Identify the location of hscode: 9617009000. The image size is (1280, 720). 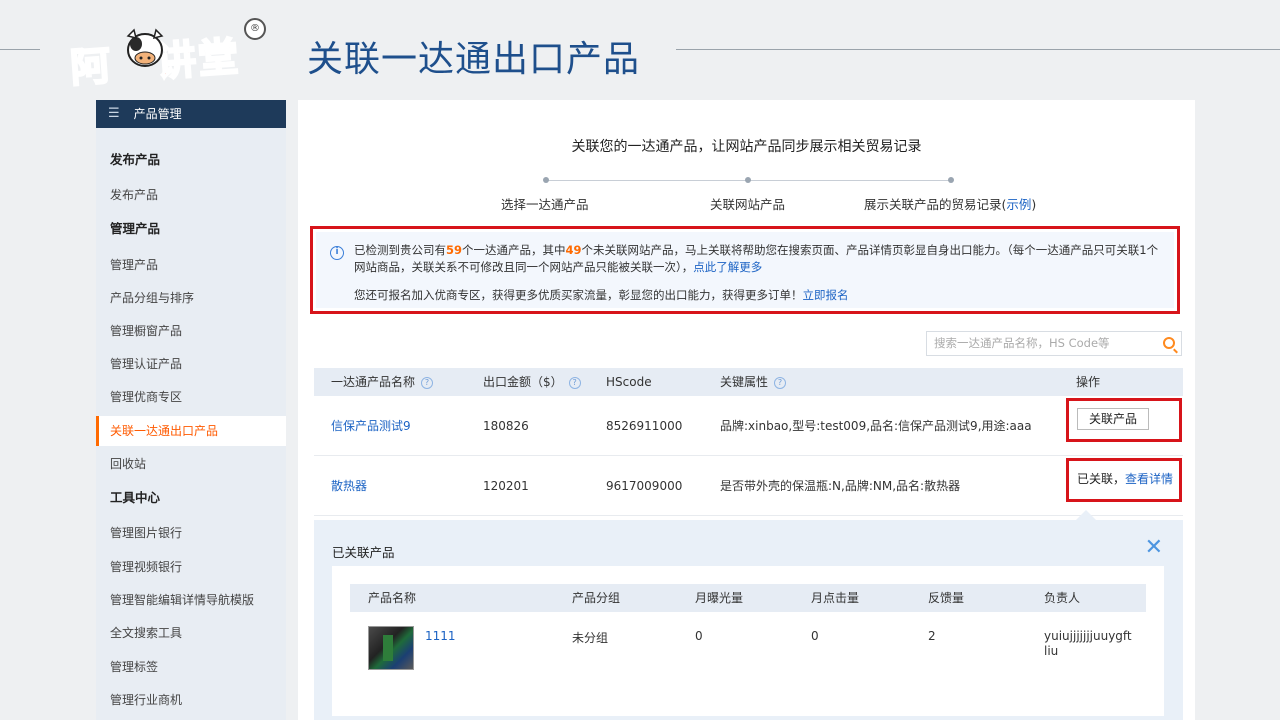
(644, 486).